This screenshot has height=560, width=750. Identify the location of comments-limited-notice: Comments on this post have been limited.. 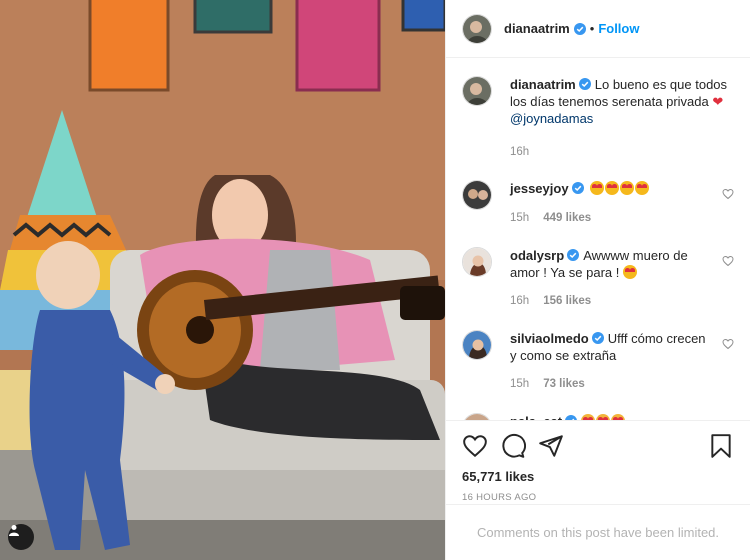
(598, 532).